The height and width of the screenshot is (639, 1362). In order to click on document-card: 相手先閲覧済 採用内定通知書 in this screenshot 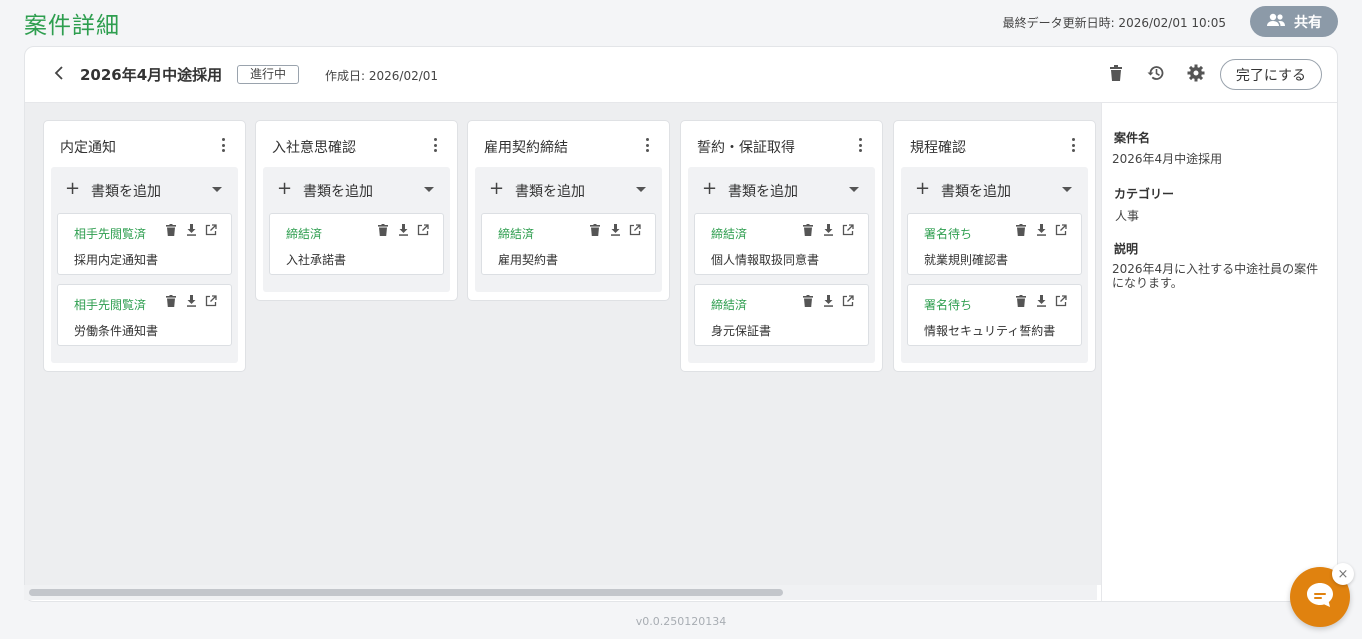, I will do `click(144, 244)`.